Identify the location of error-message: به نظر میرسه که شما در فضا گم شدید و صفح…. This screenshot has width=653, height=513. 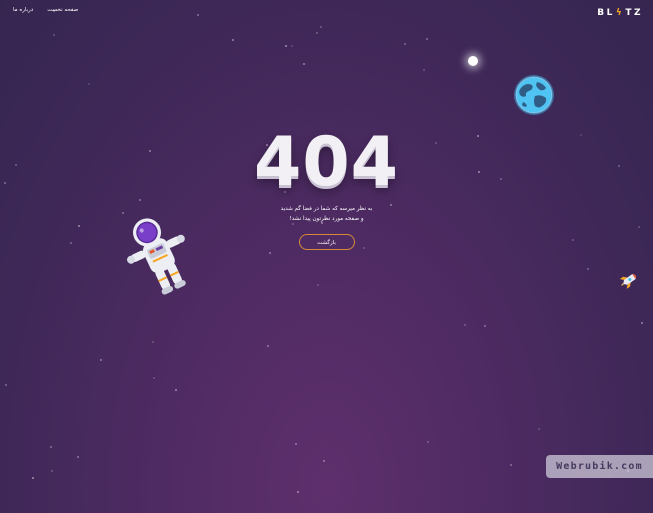
(326, 214).